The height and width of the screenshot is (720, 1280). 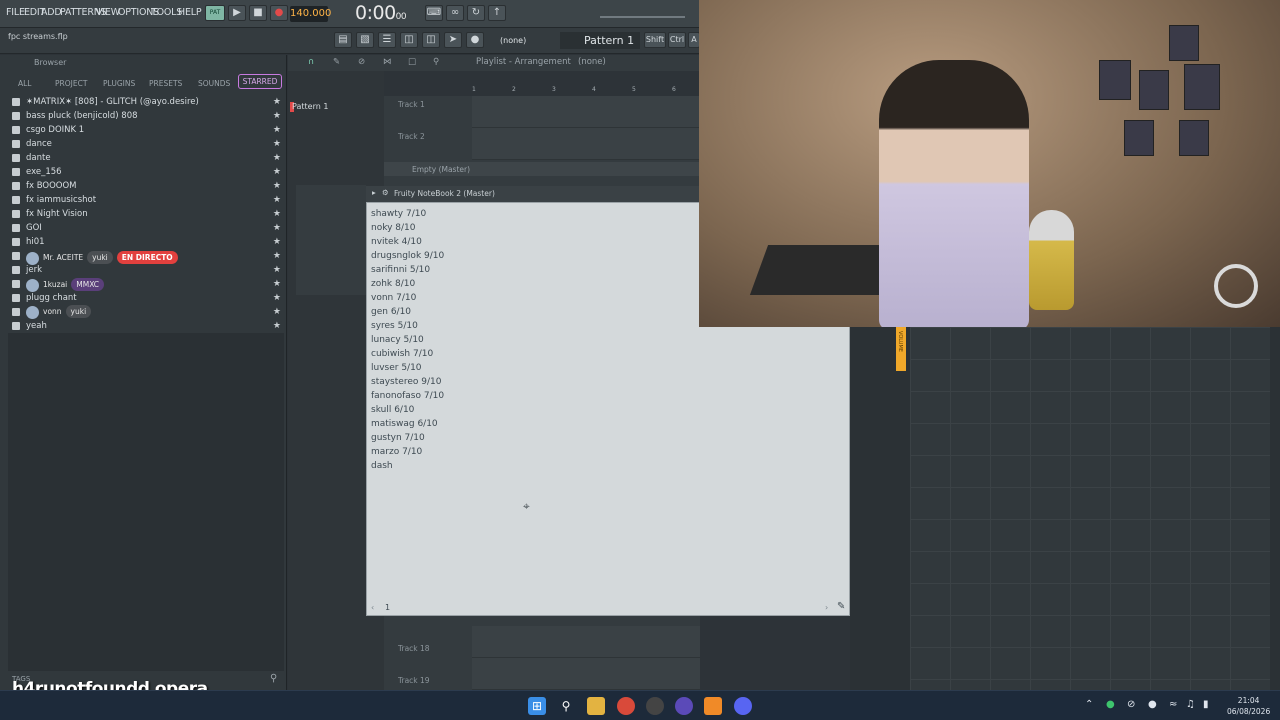 I want to click on mixer-icon: ◫, so click(x=409, y=40).